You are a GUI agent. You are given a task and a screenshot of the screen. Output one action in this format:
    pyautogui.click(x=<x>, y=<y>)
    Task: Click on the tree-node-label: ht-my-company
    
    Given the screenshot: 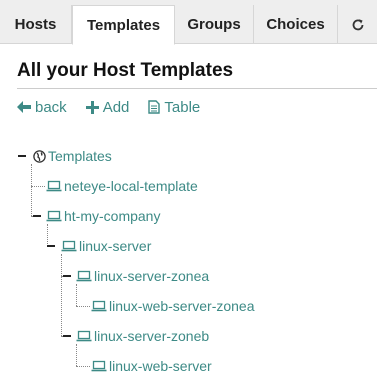 What is the action you would take?
    pyautogui.click(x=112, y=216)
    